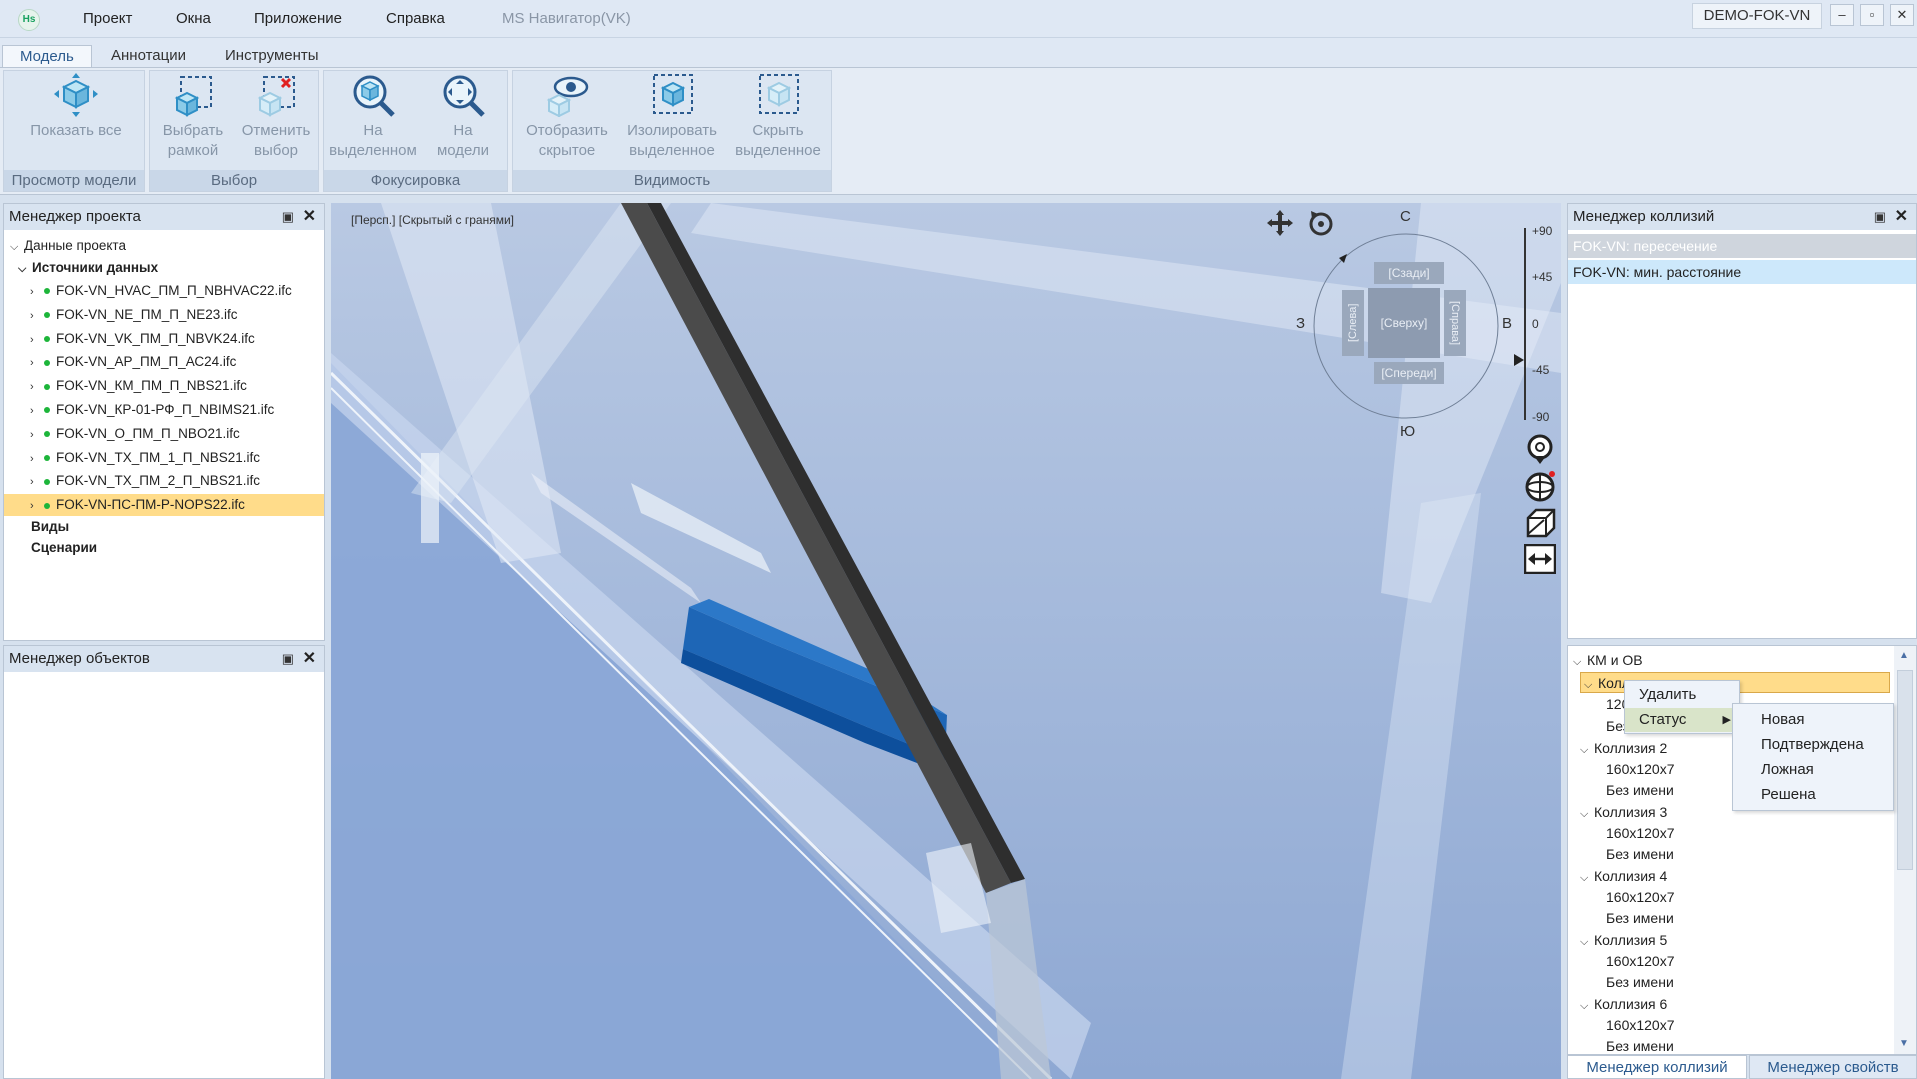  What do you see at coordinates (1742, 246) in the screenshot?
I see `collision-test-item: FOK-VN: пересечение` at bounding box center [1742, 246].